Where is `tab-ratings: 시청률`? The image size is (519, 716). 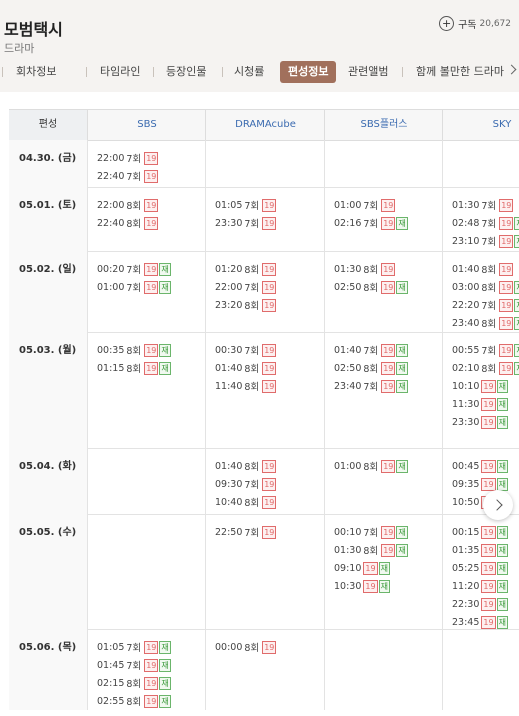
tab-ratings: 시청률 is located at coordinates (249, 72).